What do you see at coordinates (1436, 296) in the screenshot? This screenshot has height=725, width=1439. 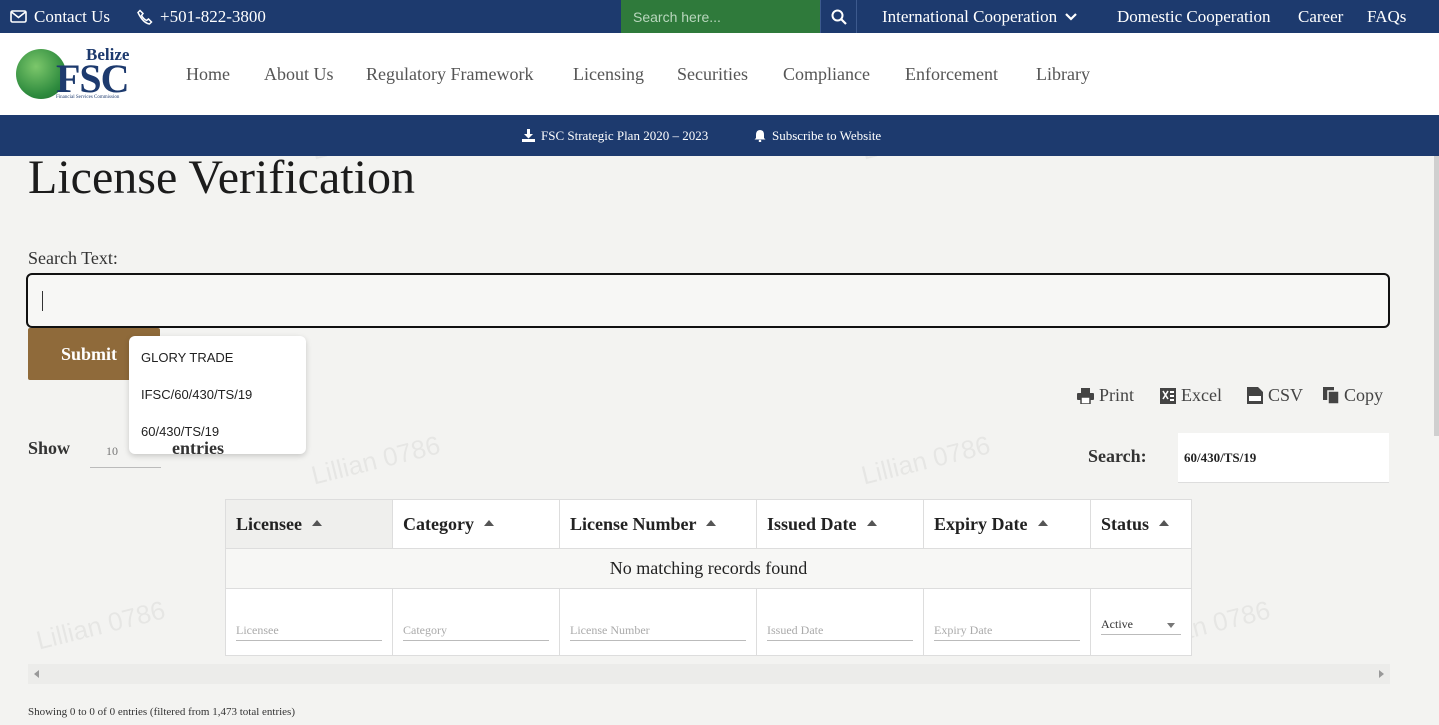 I see `page-scrollbar` at bounding box center [1436, 296].